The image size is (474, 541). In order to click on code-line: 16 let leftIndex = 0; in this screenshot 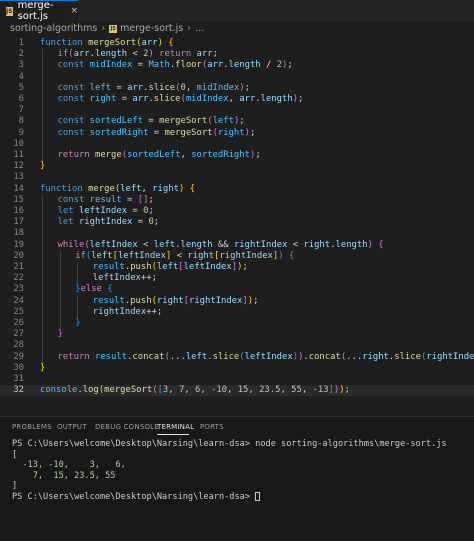, I will do `click(237, 211)`.